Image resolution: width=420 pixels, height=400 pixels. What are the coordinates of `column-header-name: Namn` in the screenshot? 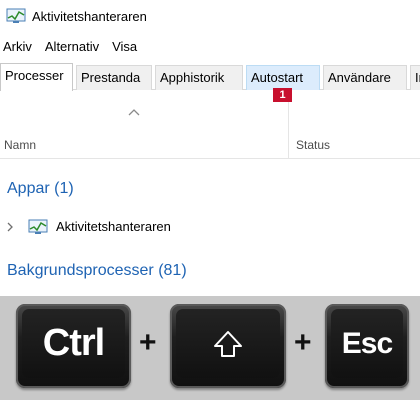 It's located at (20, 145).